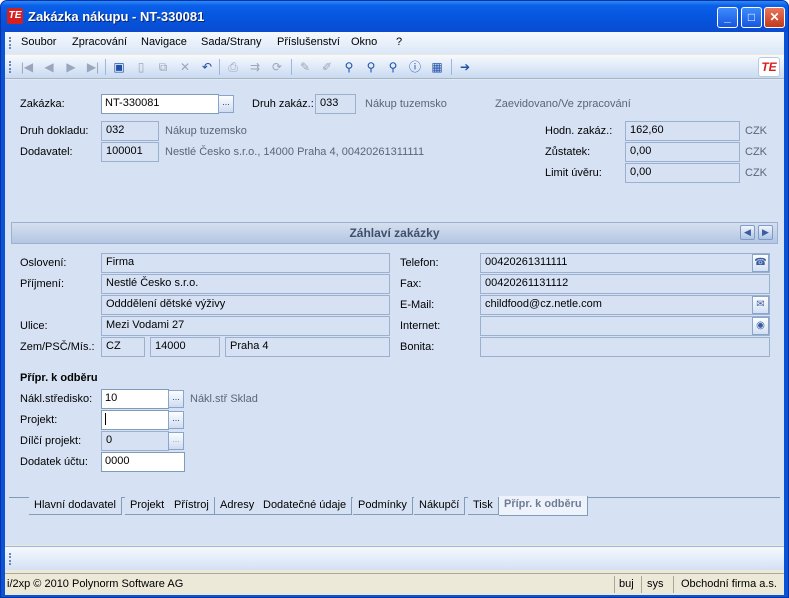  What do you see at coordinates (682, 131) in the screenshot?
I see `hodn-field: 162,60` at bounding box center [682, 131].